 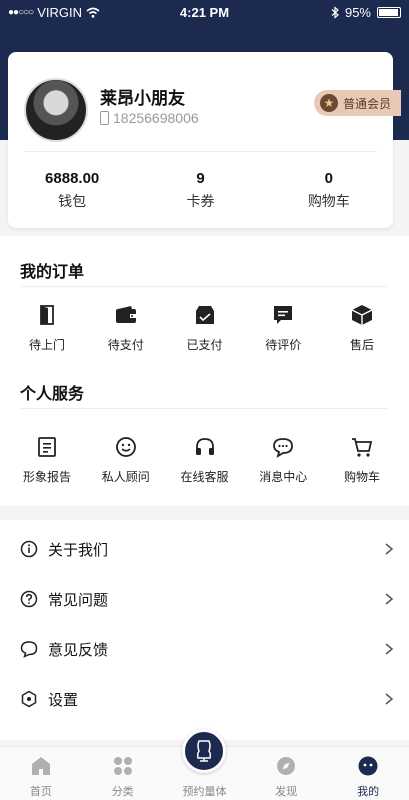 I want to click on question-icon, so click(x=29, y=599).